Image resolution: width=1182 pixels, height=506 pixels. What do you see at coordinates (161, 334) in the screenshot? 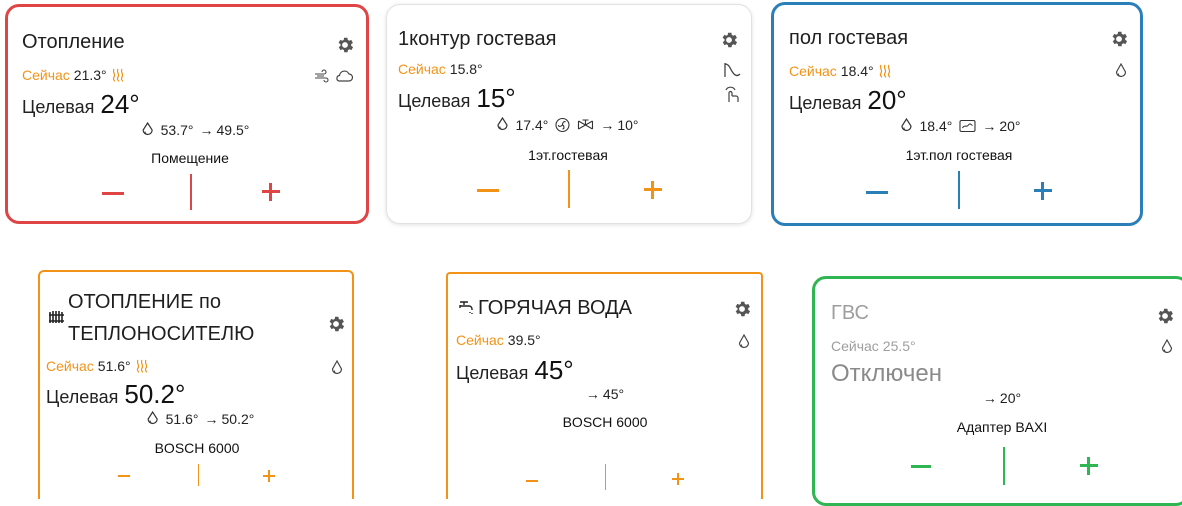
I see `card-title-line2: ТЕПЛОНОСИТЕЛЮ` at bounding box center [161, 334].